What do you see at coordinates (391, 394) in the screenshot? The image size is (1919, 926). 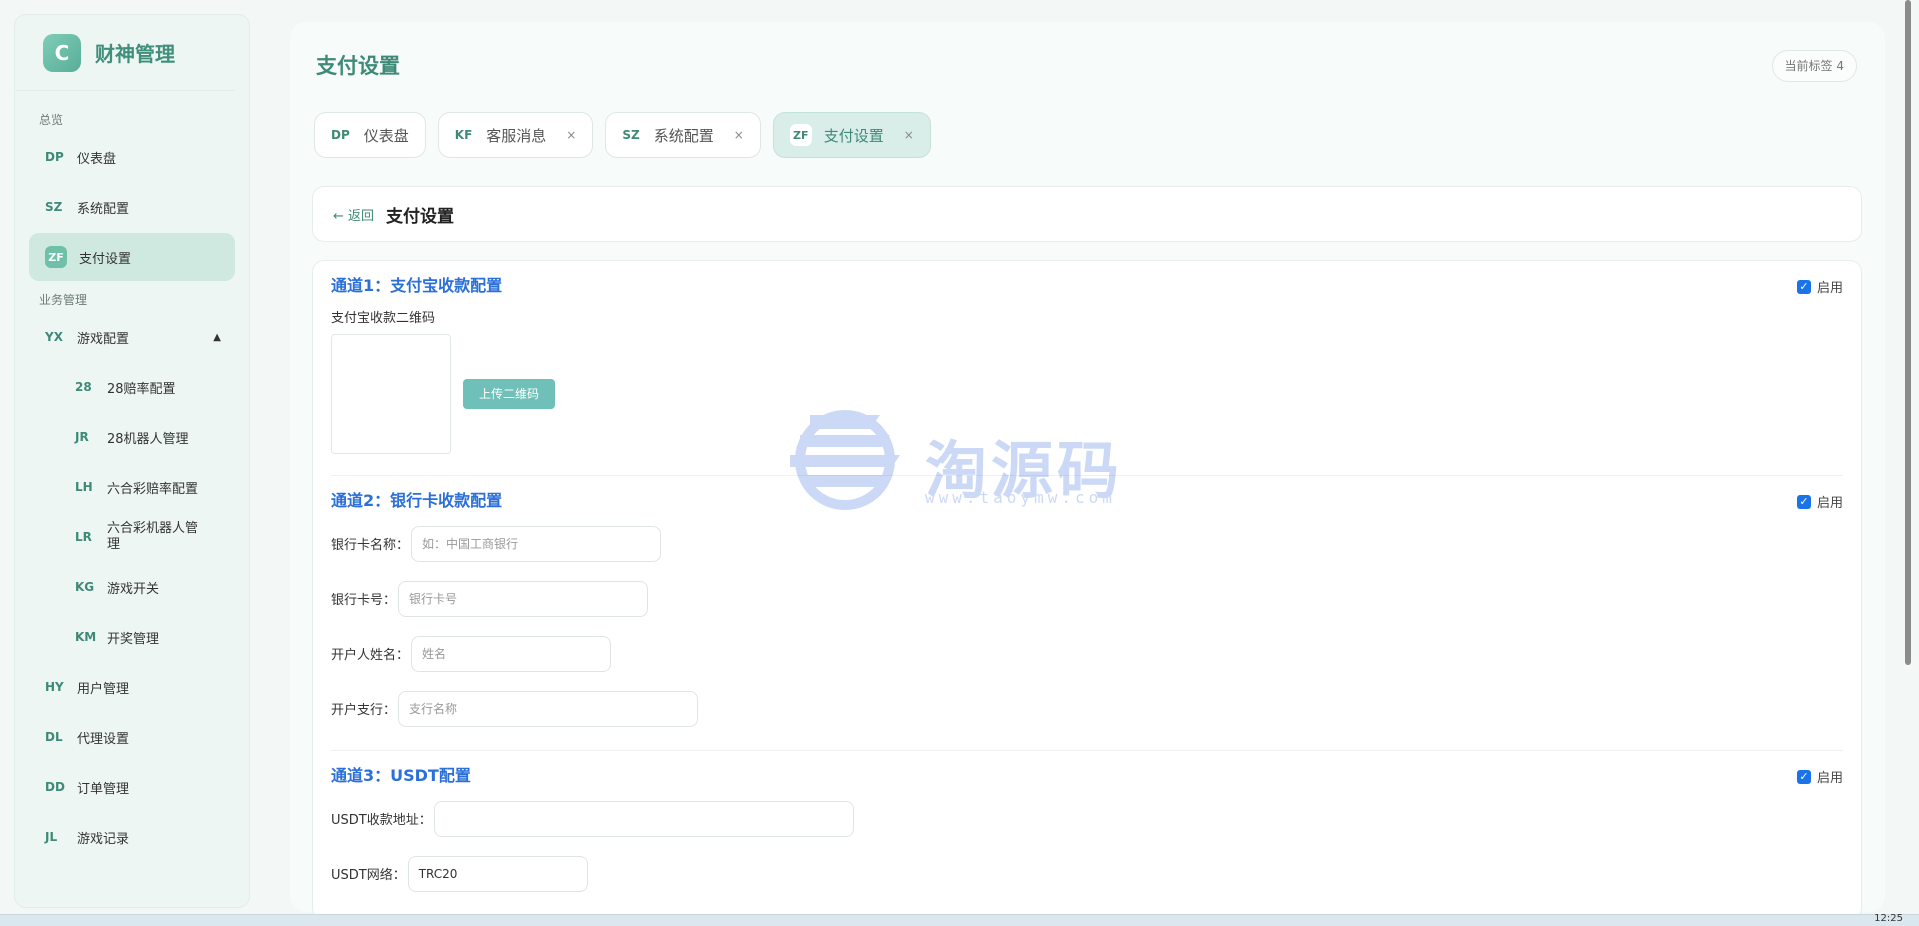 I see `qr-code-preview` at bounding box center [391, 394].